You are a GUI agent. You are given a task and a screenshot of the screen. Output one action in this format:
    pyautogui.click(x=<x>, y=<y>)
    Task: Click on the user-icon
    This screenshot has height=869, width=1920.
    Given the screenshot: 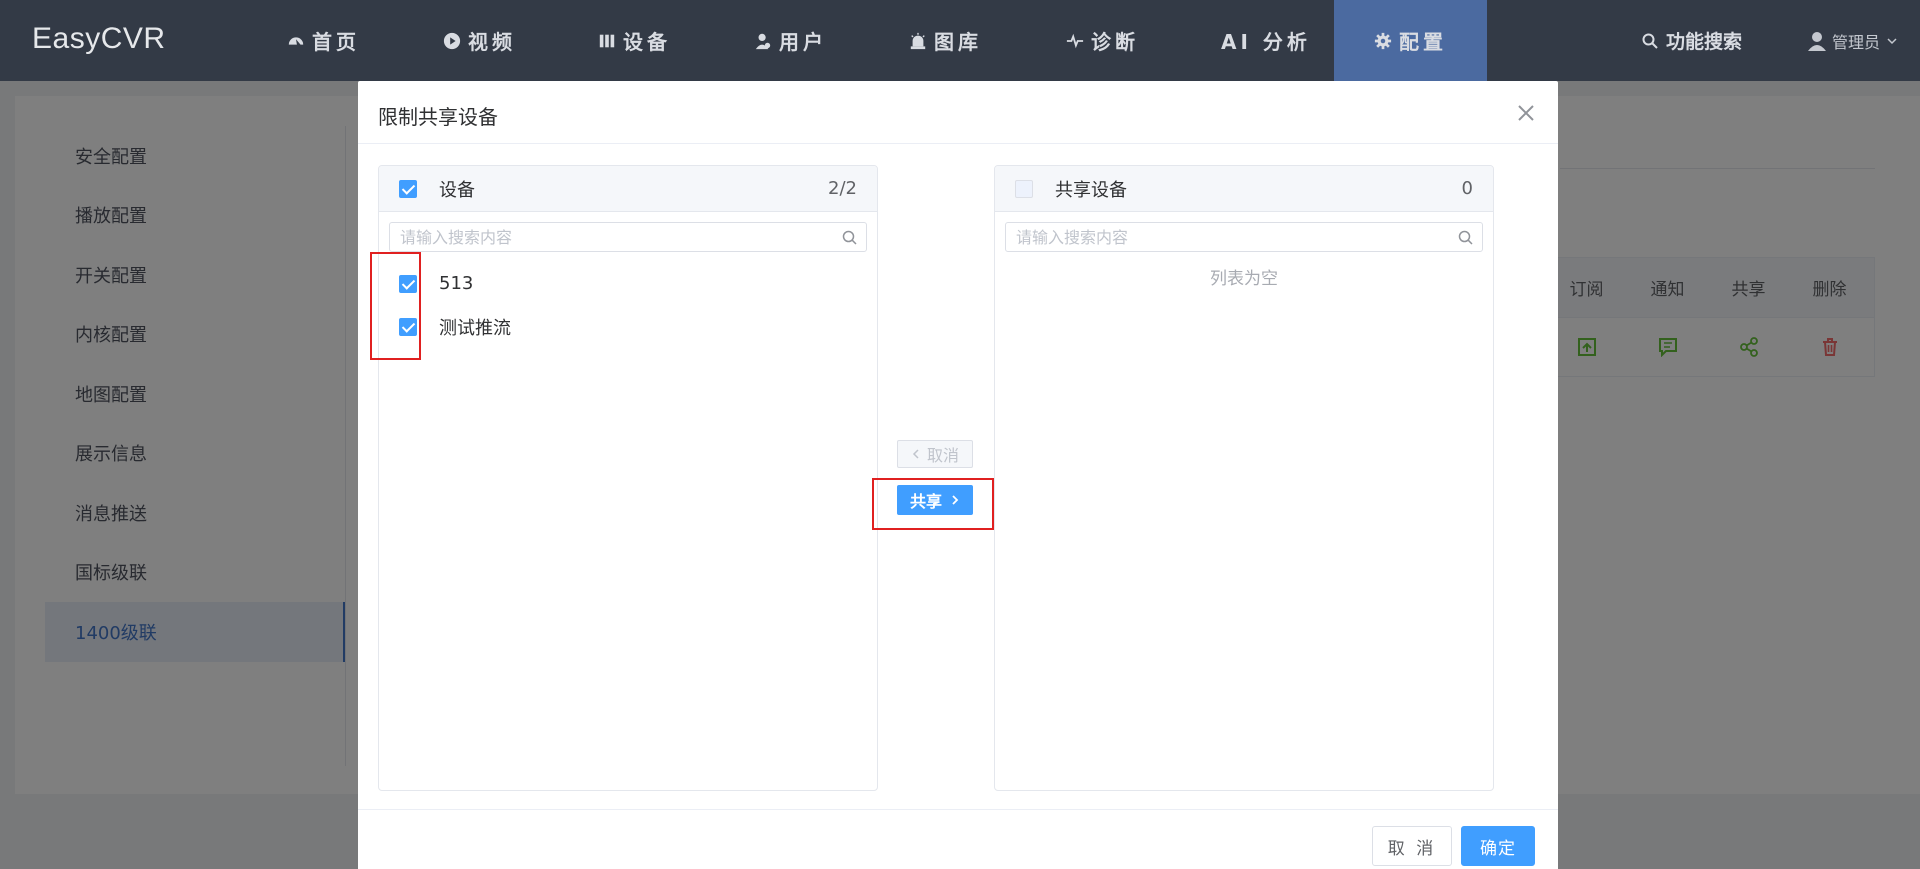 What is the action you would take?
    pyautogui.click(x=763, y=41)
    